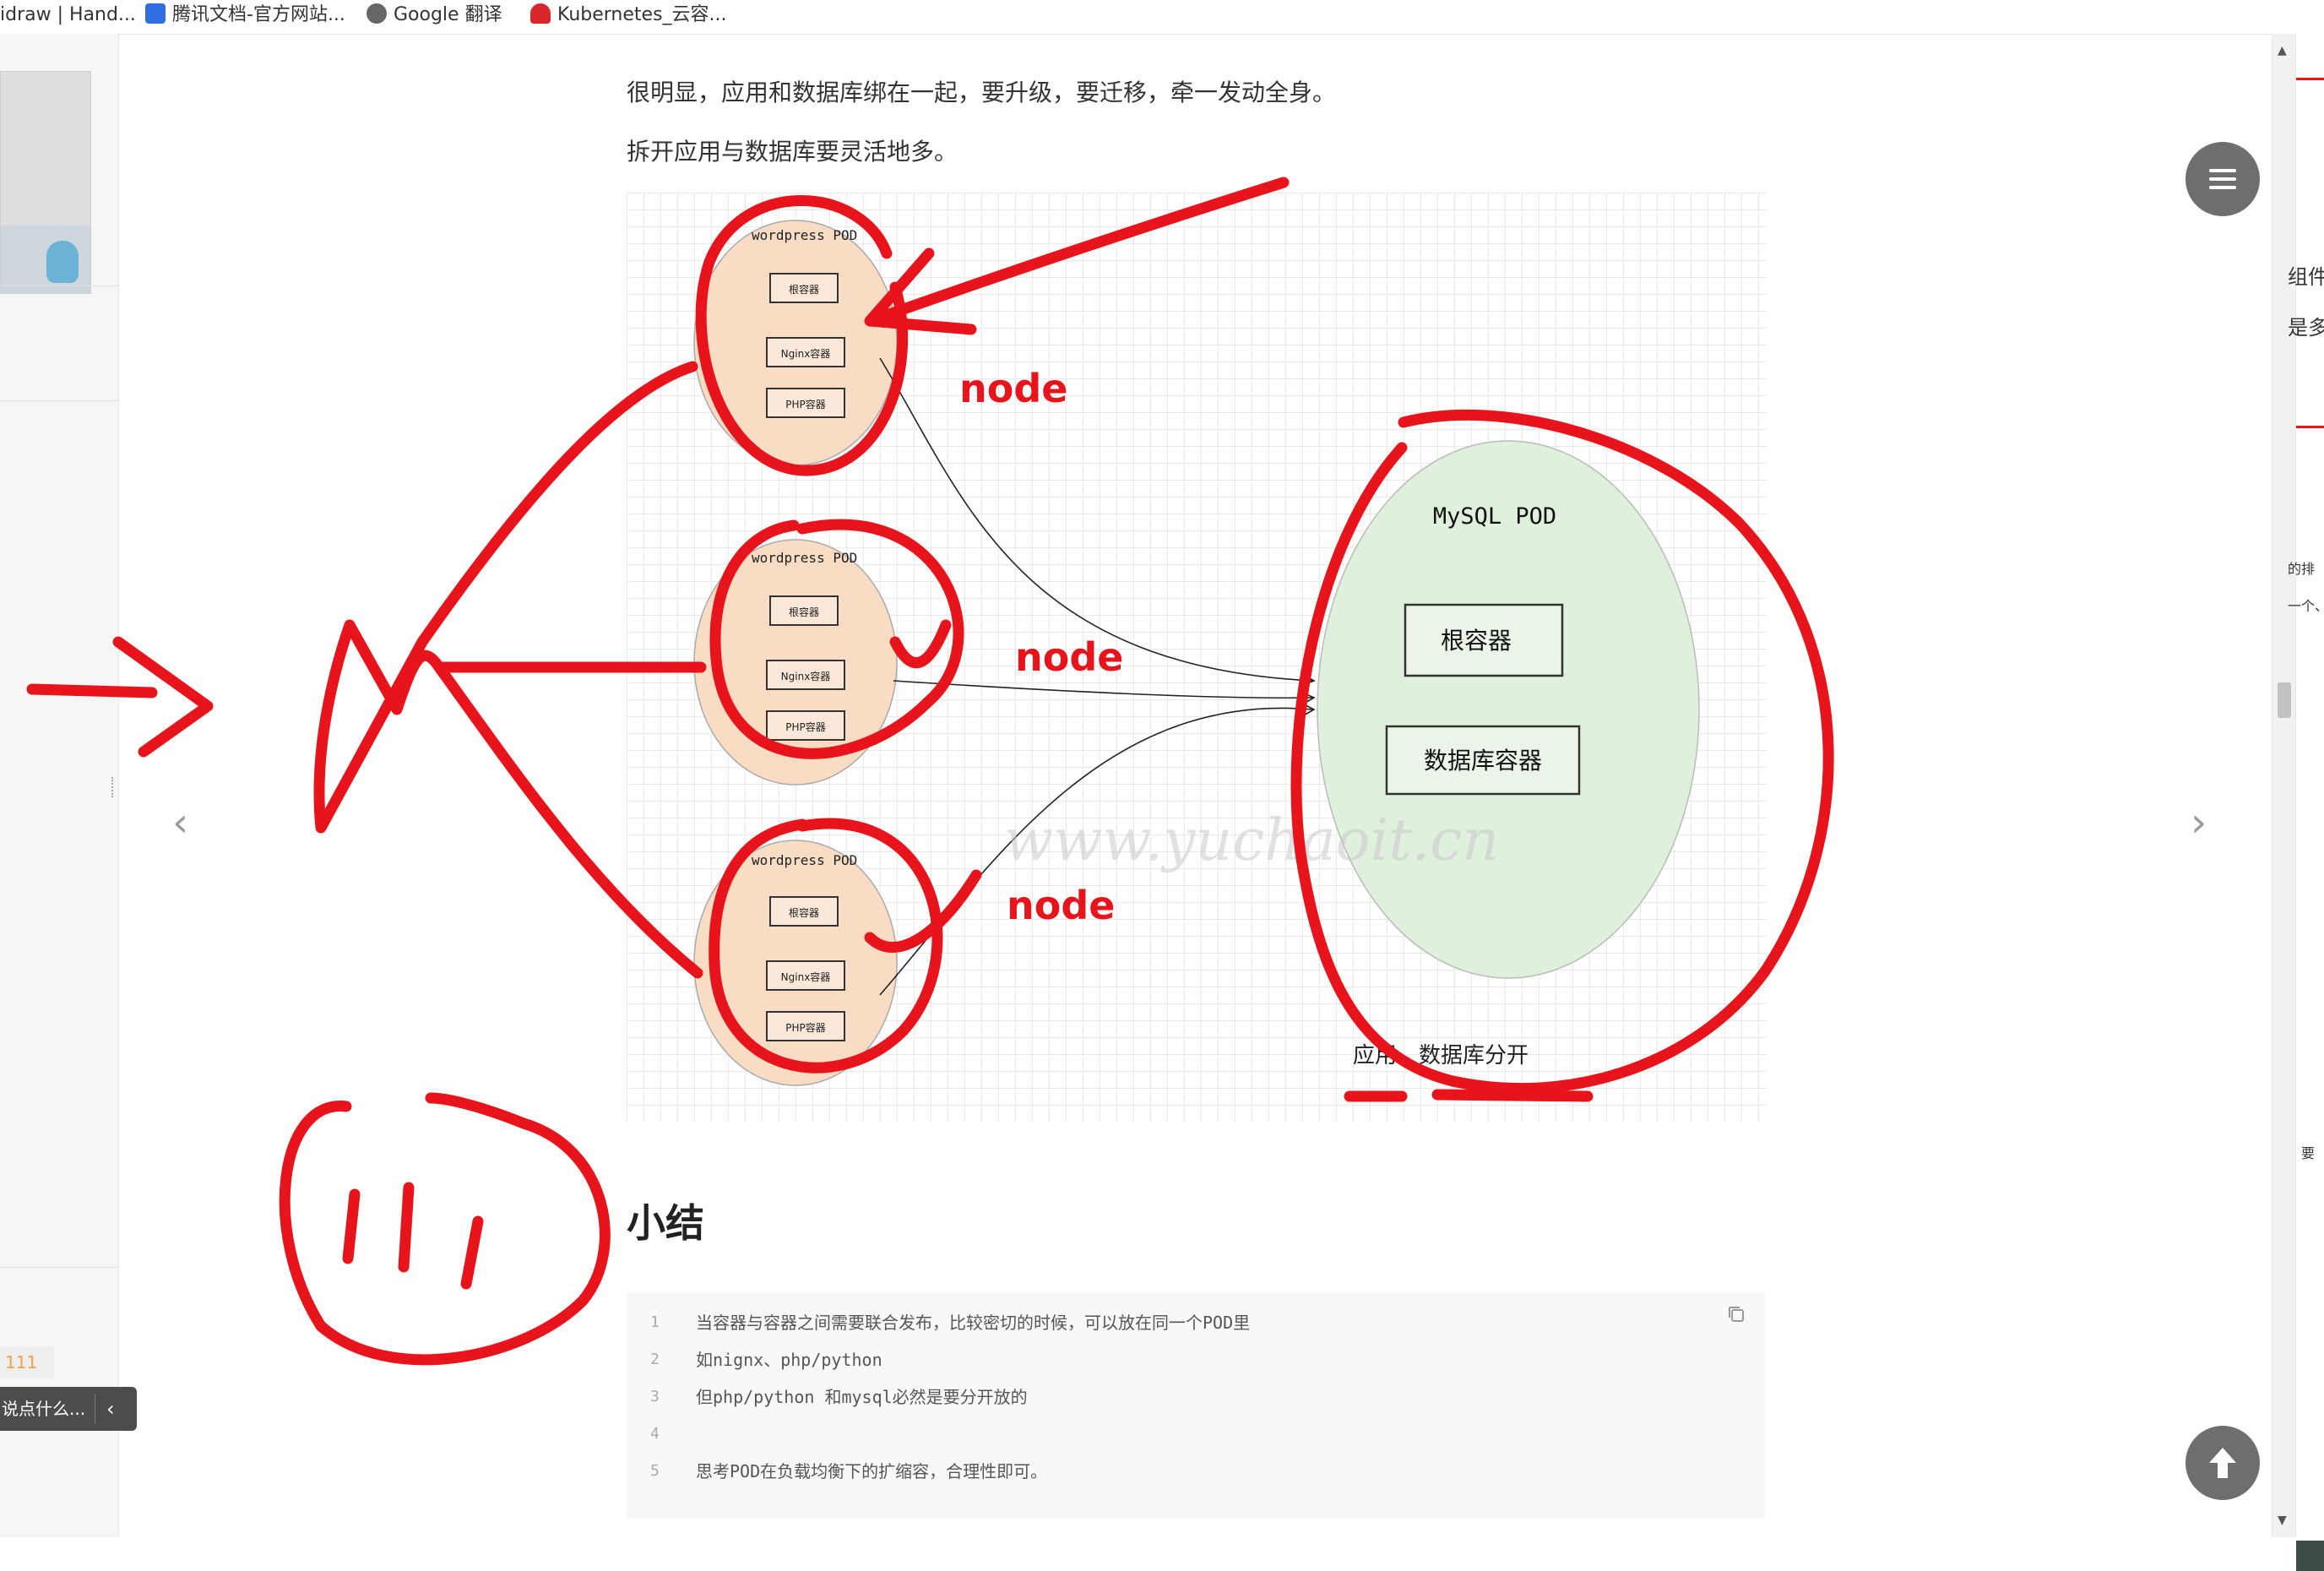  I want to click on line-number: 4, so click(655, 1434).